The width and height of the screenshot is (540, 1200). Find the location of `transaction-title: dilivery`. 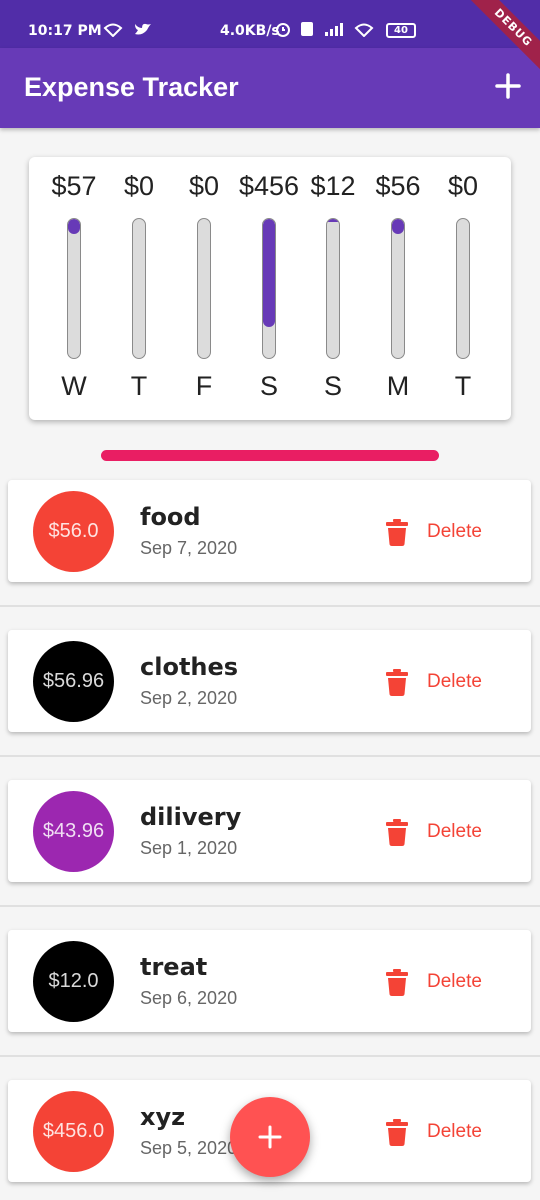

transaction-title: dilivery is located at coordinates (191, 817).